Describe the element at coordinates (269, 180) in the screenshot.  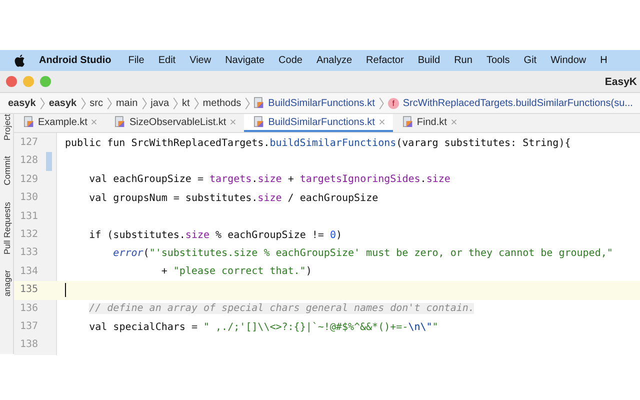
I see `code-line: val eachGroupSize = targets.size + targetsIgnoringSides.size` at that location.